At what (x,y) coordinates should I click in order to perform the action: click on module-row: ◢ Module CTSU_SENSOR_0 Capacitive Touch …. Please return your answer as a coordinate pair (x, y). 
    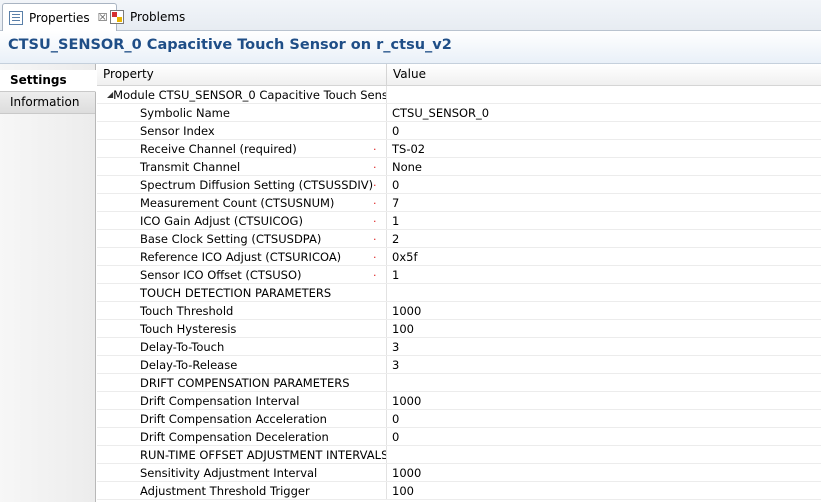
    Looking at the image, I should click on (459, 95).